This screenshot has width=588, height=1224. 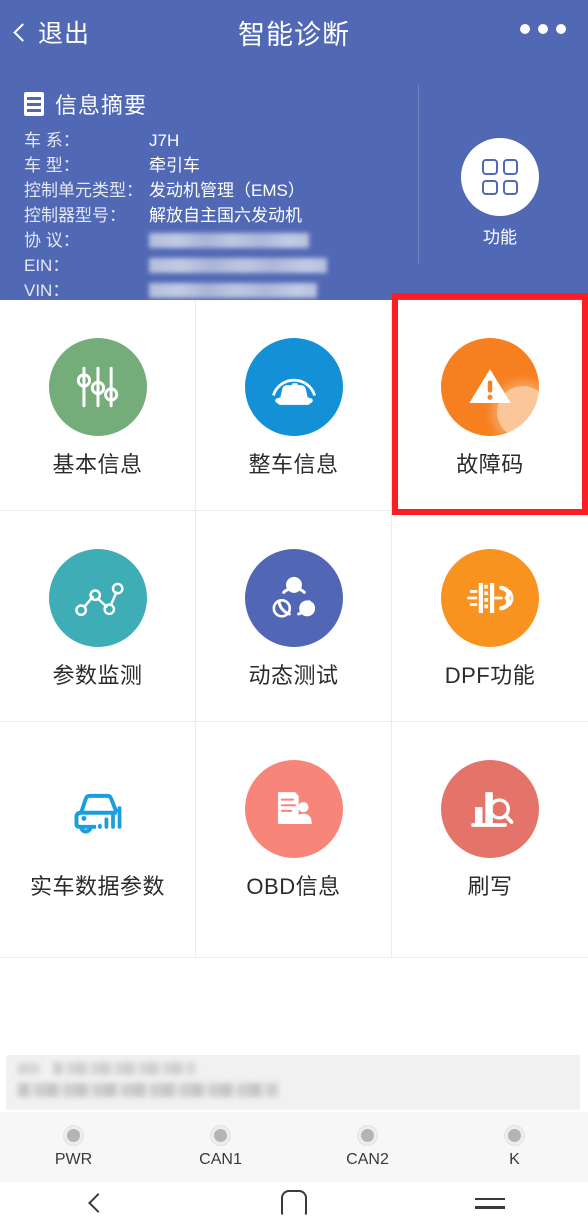 I want to click on grid-item-label: 参数监测, so click(x=97, y=675).